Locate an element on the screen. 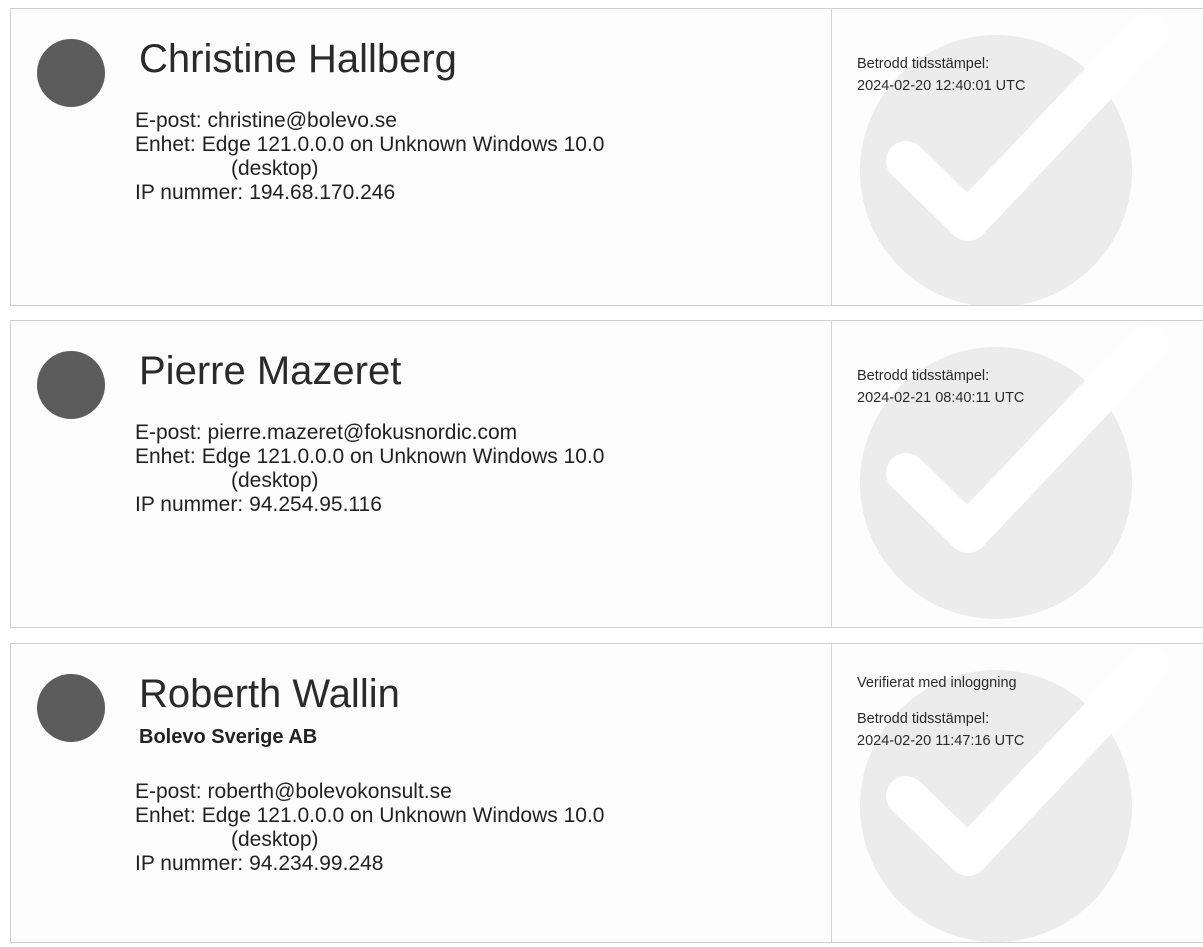 Image resolution: width=1203 pixels, height=947 pixels. ip-row: IP nummer: 94.254.95.116 is located at coordinates (369, 505).